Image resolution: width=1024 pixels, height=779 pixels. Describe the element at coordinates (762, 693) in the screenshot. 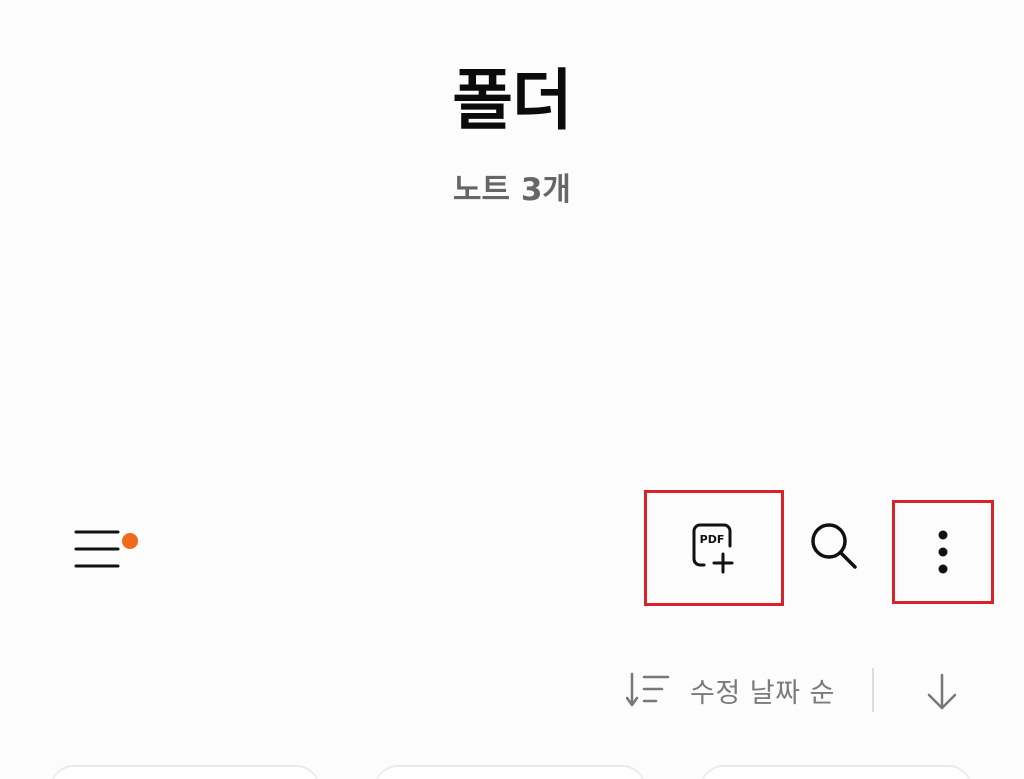

I see `sort-label: 수정 날짜 순` at that location.